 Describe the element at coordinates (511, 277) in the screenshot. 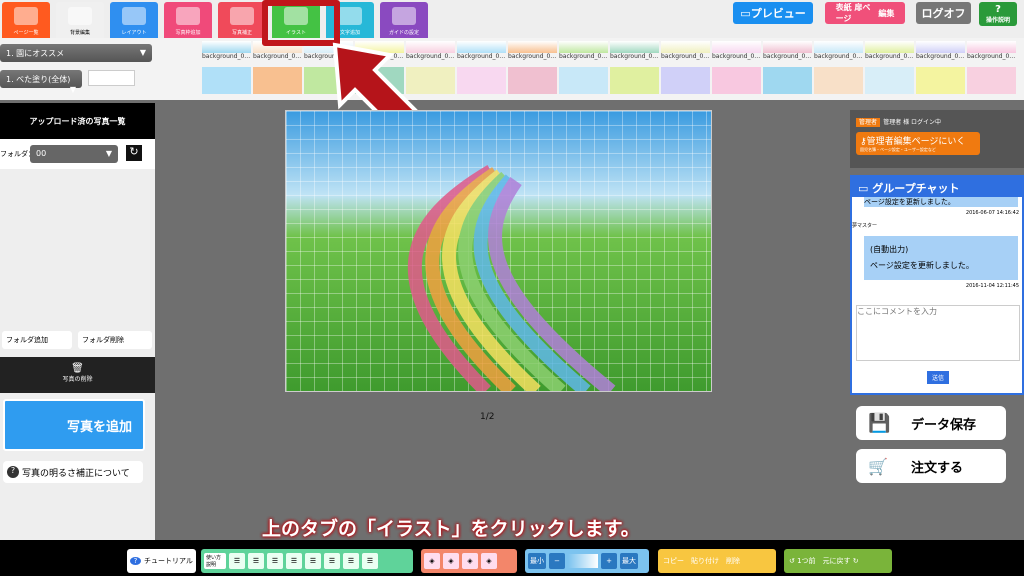

I see `rainbow-road` at that location.